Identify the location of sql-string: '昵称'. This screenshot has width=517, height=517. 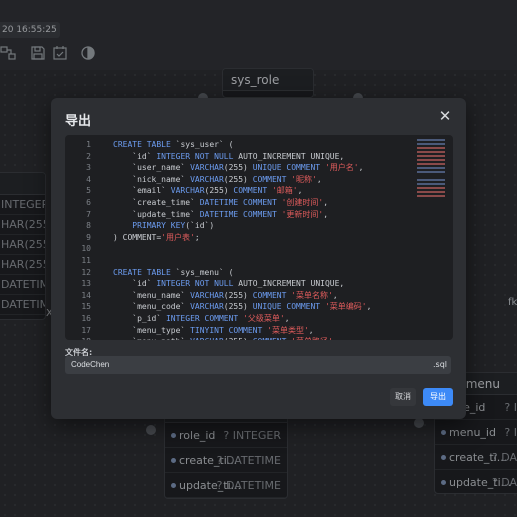
(304, 179).